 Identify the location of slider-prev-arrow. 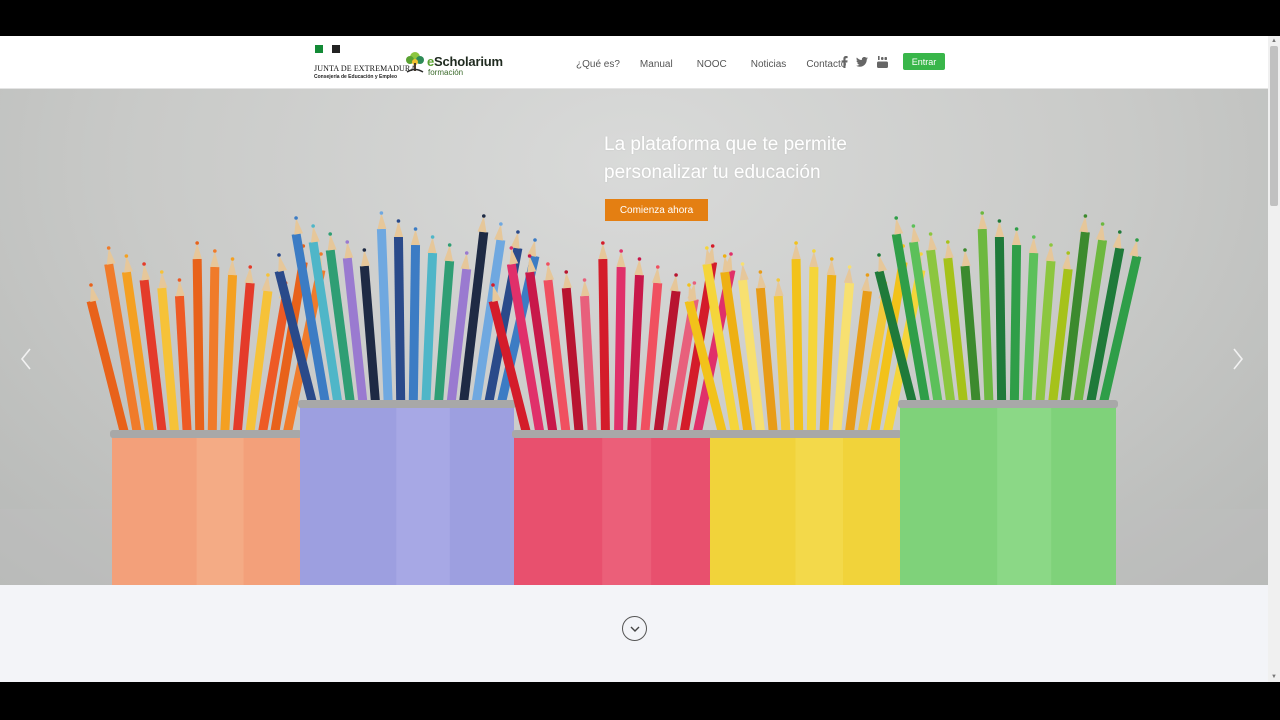
(26, 359).